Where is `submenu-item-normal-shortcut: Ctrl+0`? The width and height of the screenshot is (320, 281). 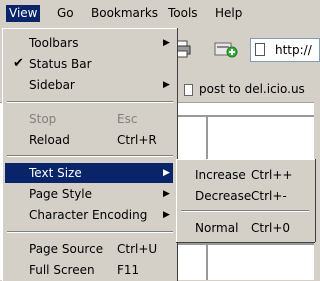
submenu-item-normal-shortcut: Ctrl+0 is located at coordinates (271, 228).